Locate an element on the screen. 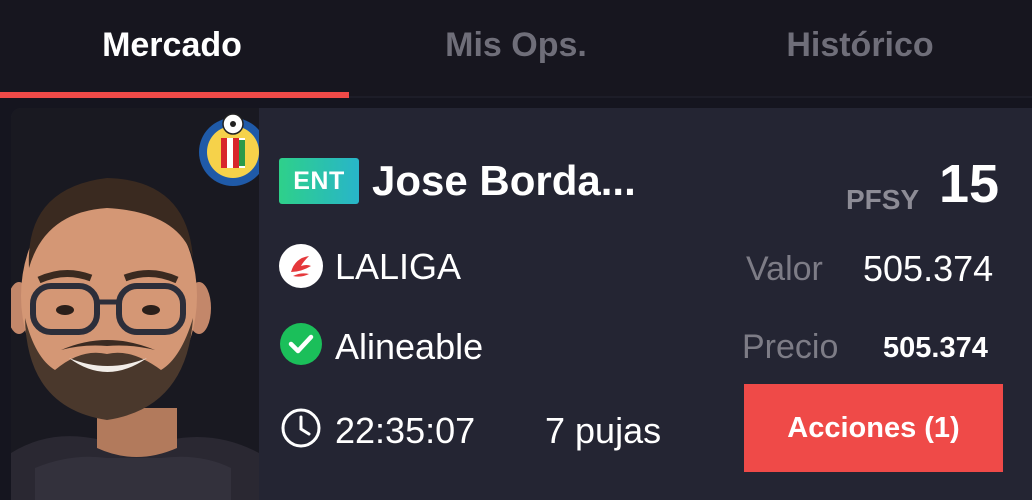 The height and width of the screenshot is (500, 1032). tab-mis-ops: Mis Ops. is located at coordinates (516, 45).